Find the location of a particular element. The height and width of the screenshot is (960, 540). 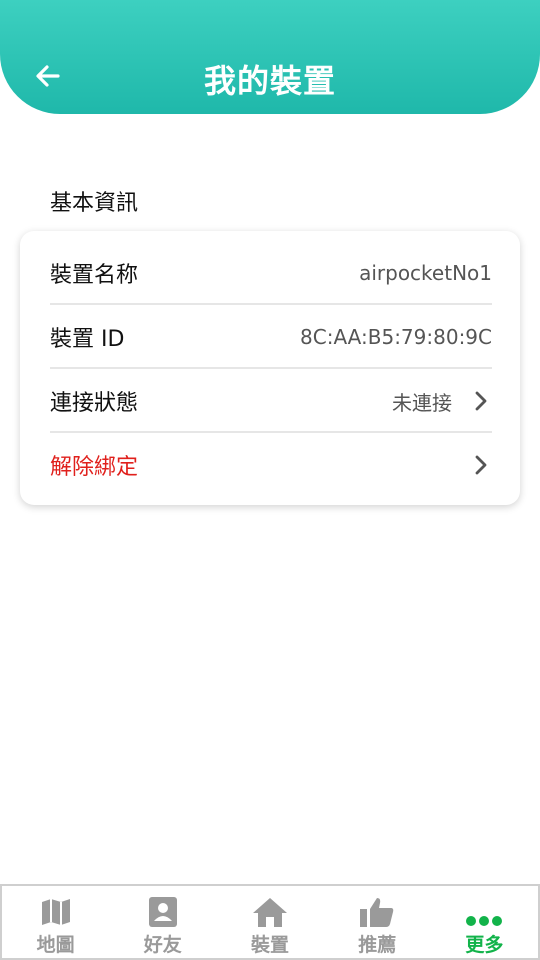

device-id-value: 8C:AA:B5:79:80:9C is located at coordinates (396, 337).